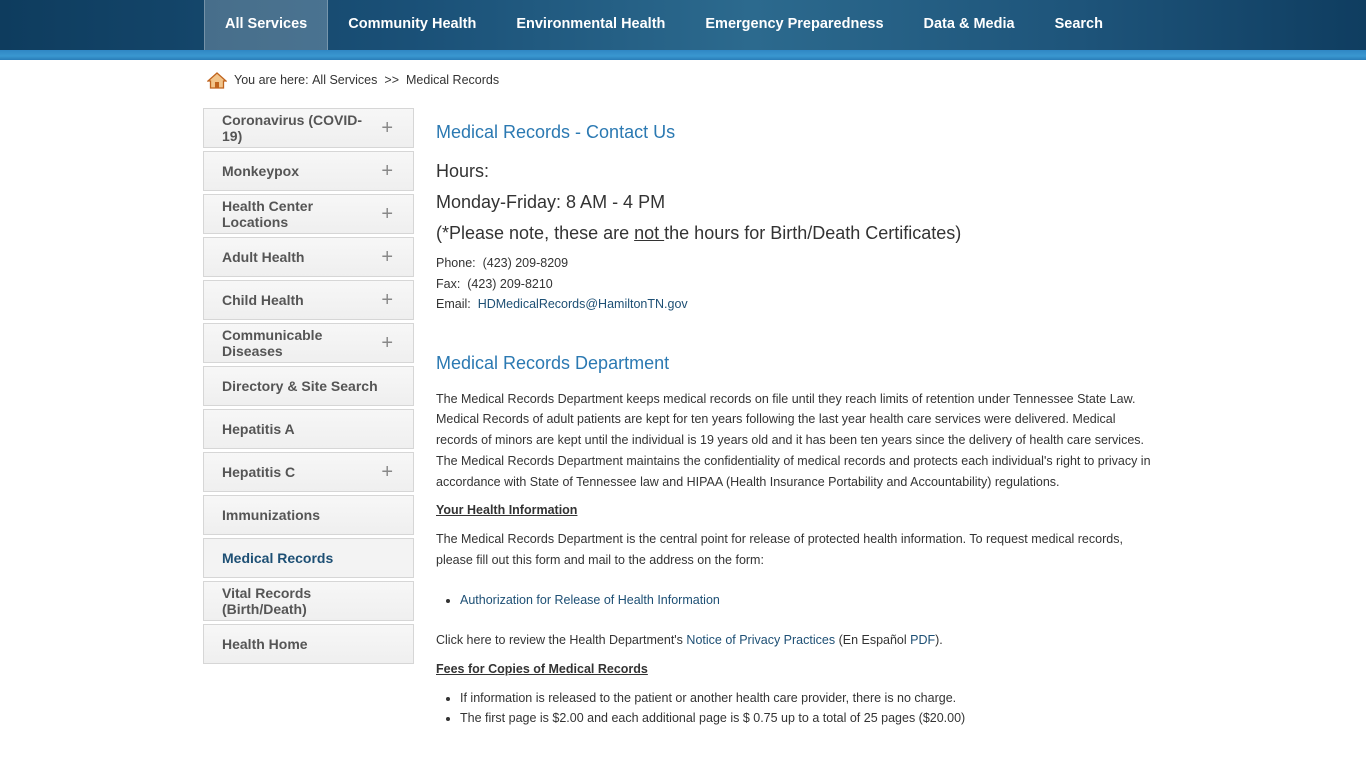  What do you see at coordinates (263, 257) in the screenshot?
I see `sidebar-item-label: Adult Health` at bounding box center [263, 257].